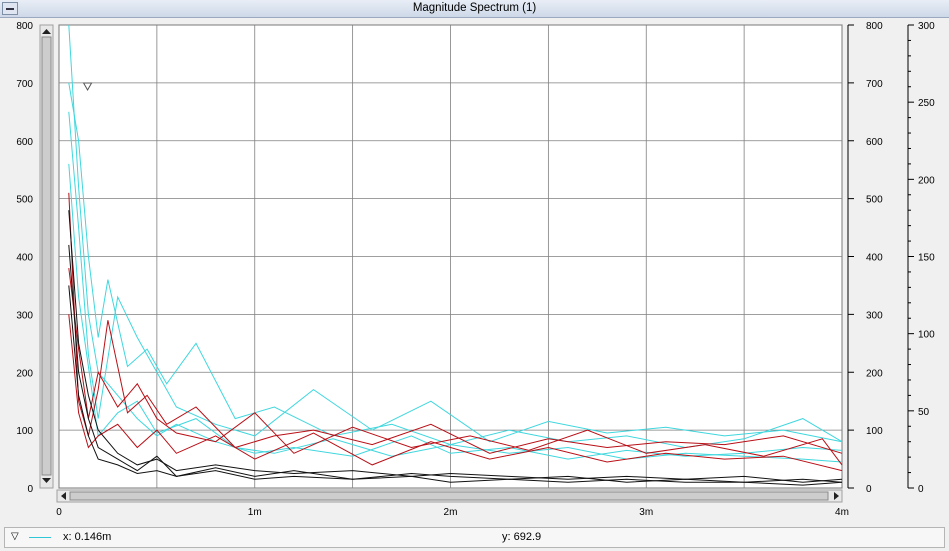 The image size is (949, 551). Describe the element at coordinates (874, 431) in the screenshot. I see `right-y-tick-label: 100` at that location.